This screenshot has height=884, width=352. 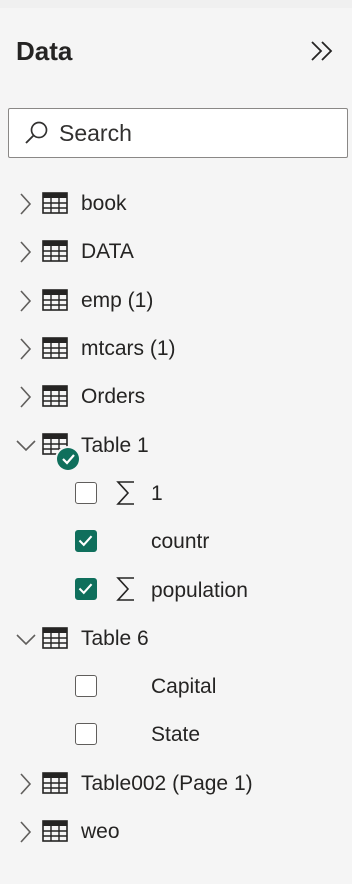 What do you see at coordinates (176, 397) in the screenshot?
I see `table-row: Orders` at bounding box center [176, 397].